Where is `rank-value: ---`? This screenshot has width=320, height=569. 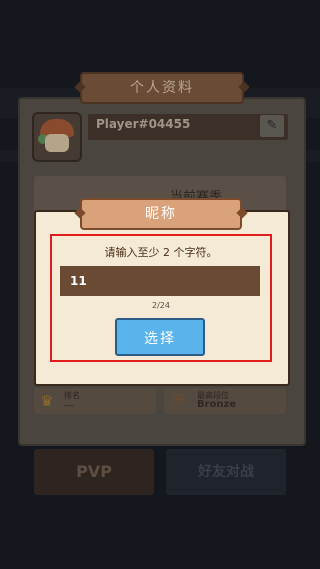 rank-value: --- is located at coordinates (69, 406).